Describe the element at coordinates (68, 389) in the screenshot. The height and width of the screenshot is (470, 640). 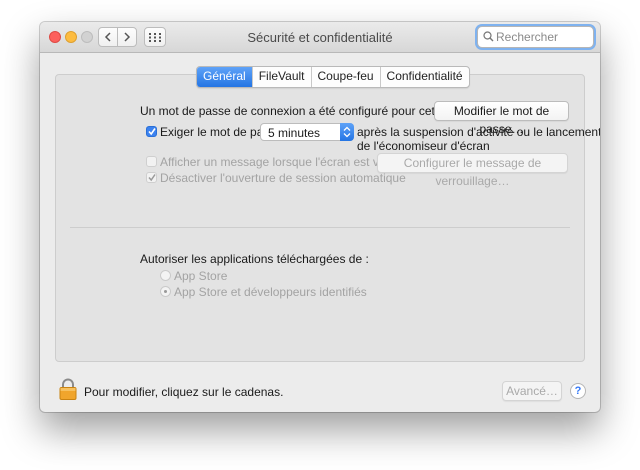
I see `lock-icon` at that location.